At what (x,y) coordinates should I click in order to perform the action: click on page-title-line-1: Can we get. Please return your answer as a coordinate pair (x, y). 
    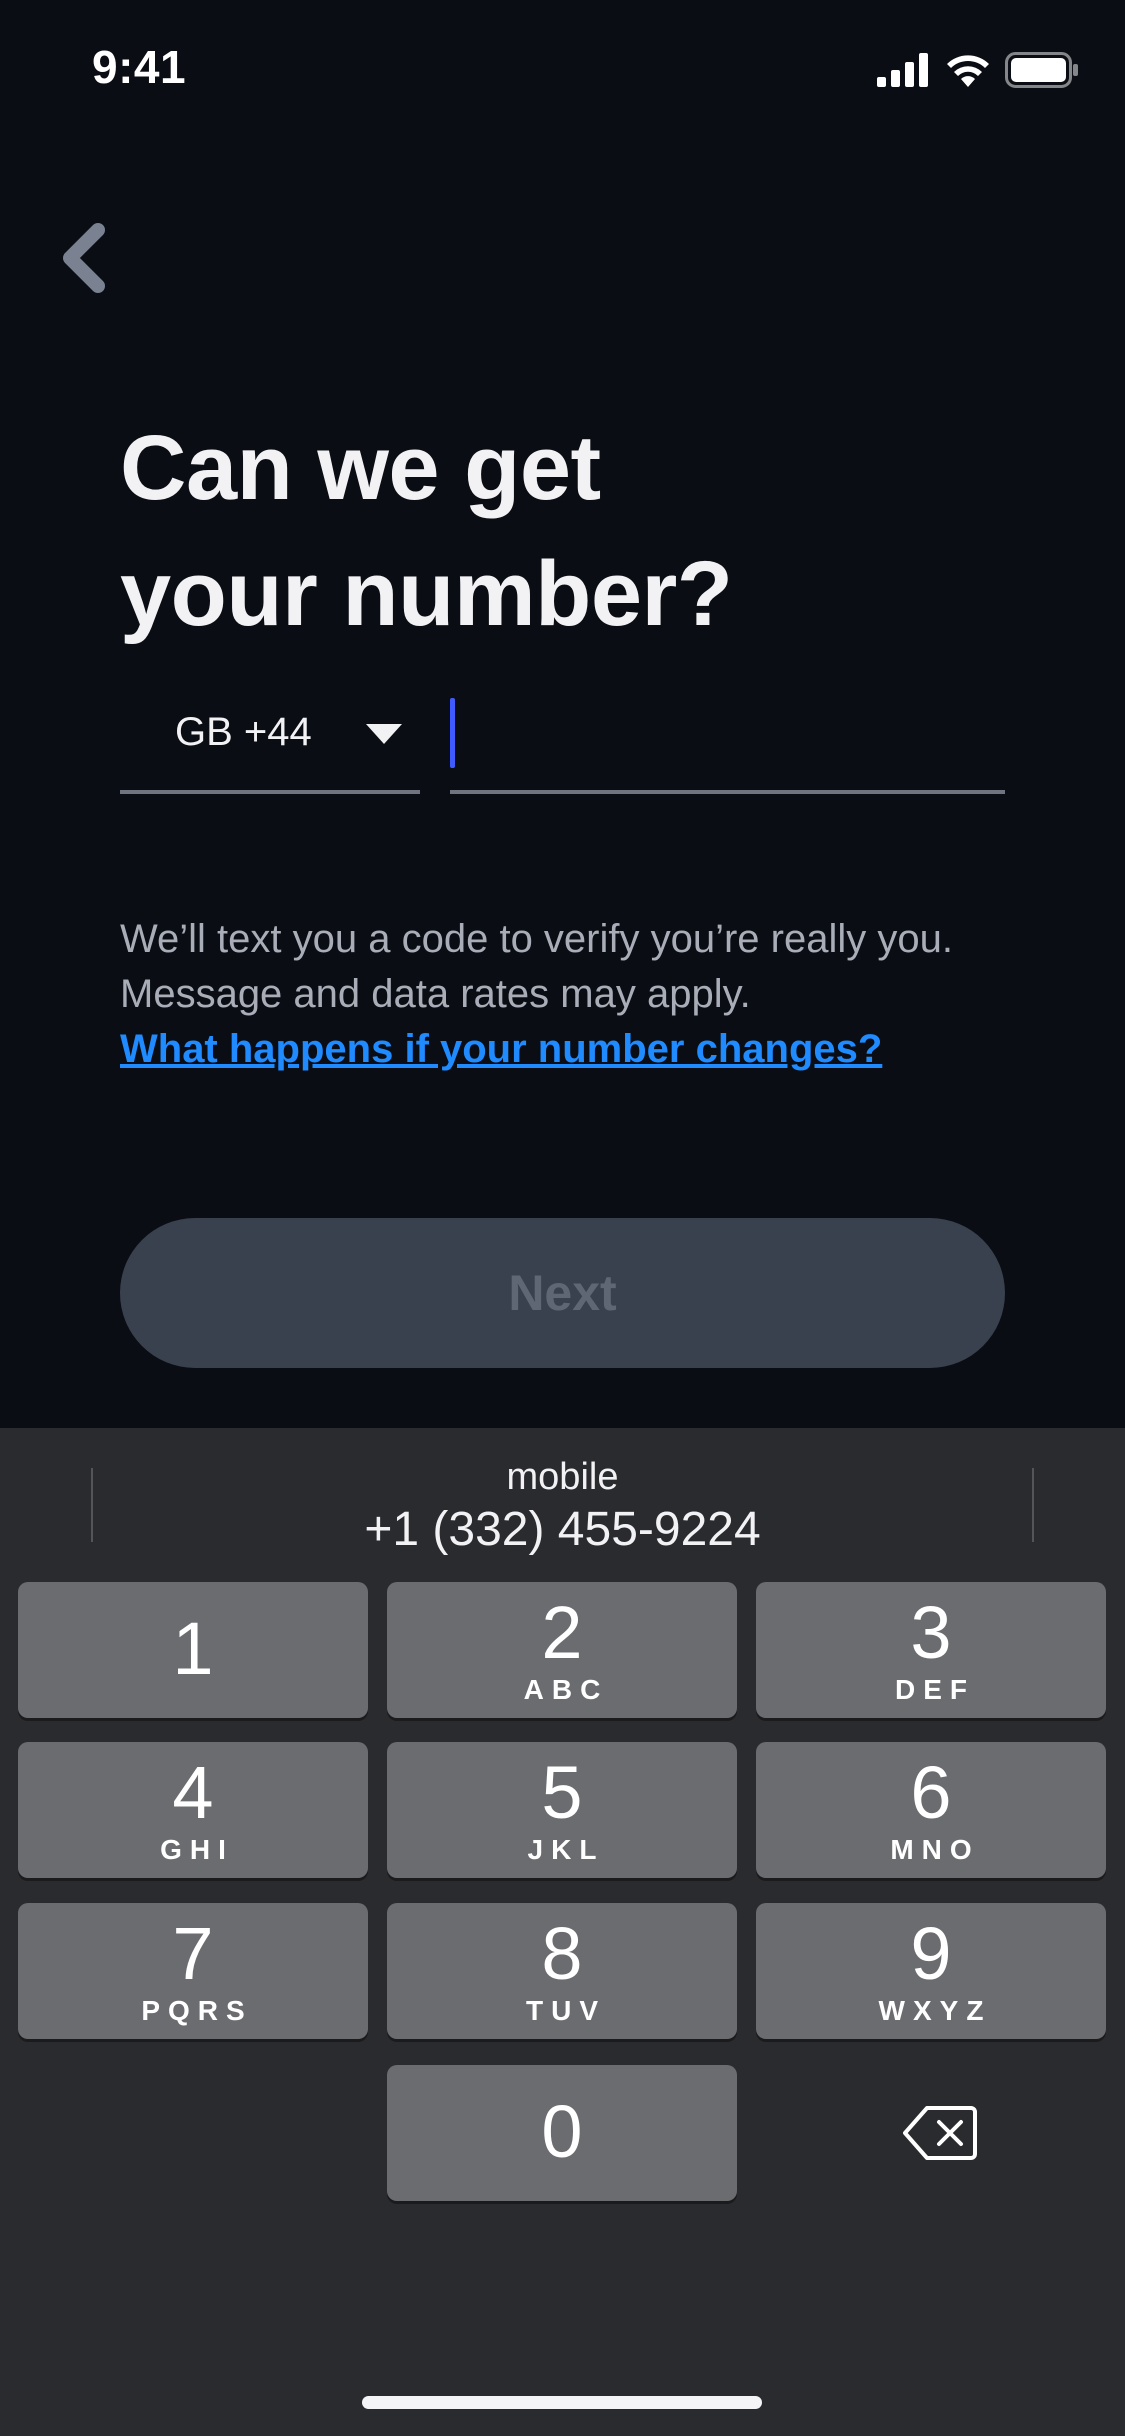
    Looking at the image, I should click on (360, 468).